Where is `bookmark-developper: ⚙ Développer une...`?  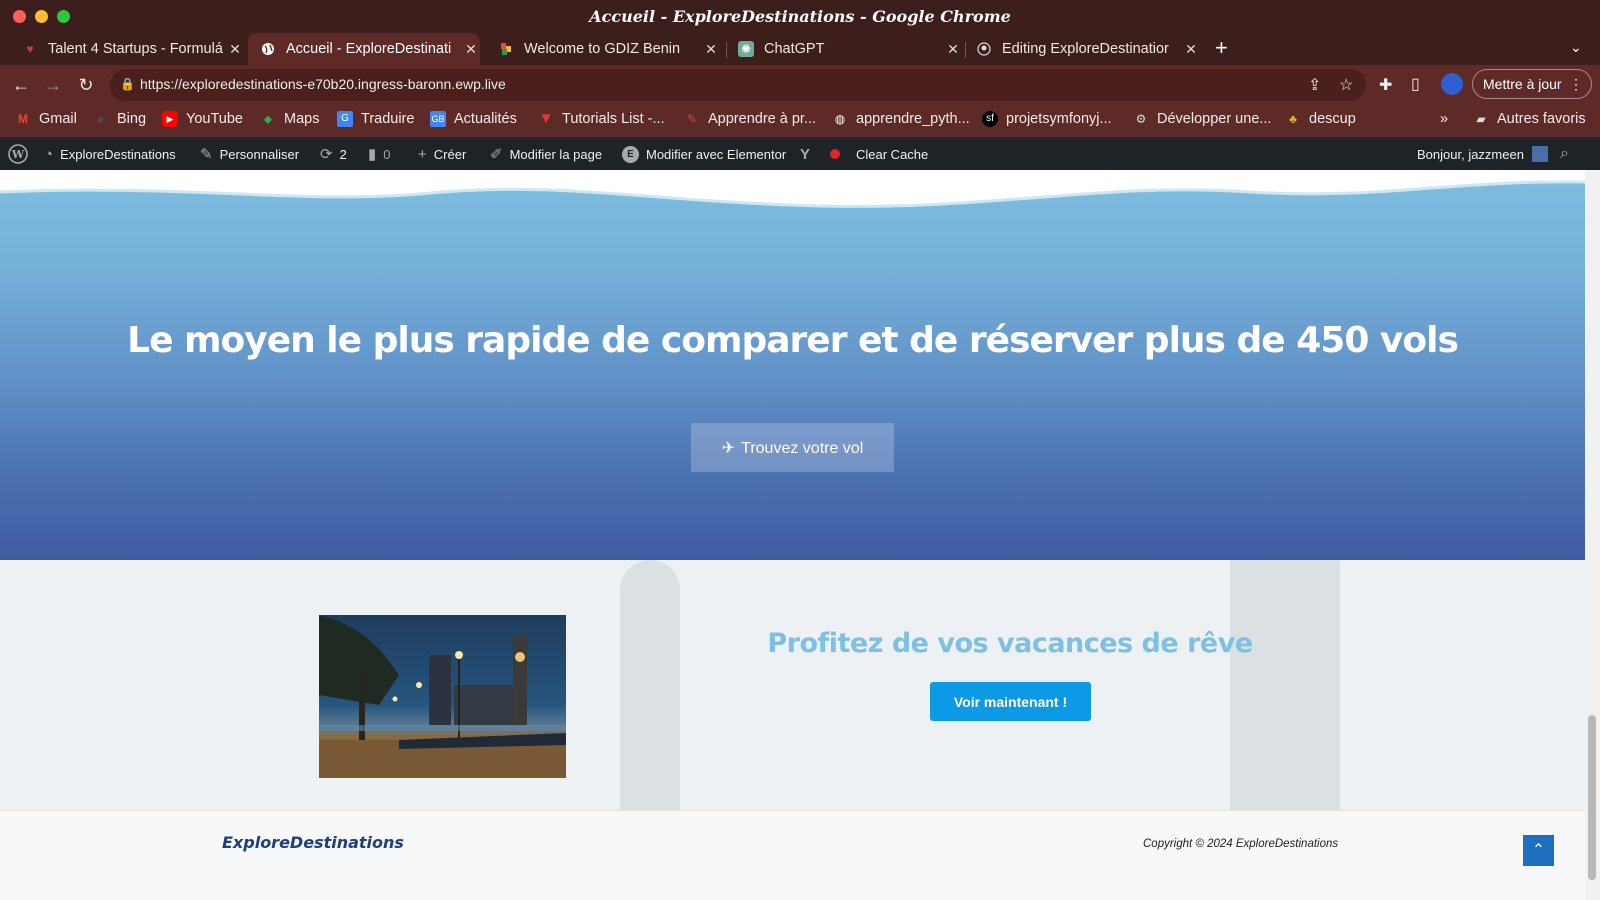
bookmark-developper: ⚙ Développer une... is located at coordinates (1202, 119).